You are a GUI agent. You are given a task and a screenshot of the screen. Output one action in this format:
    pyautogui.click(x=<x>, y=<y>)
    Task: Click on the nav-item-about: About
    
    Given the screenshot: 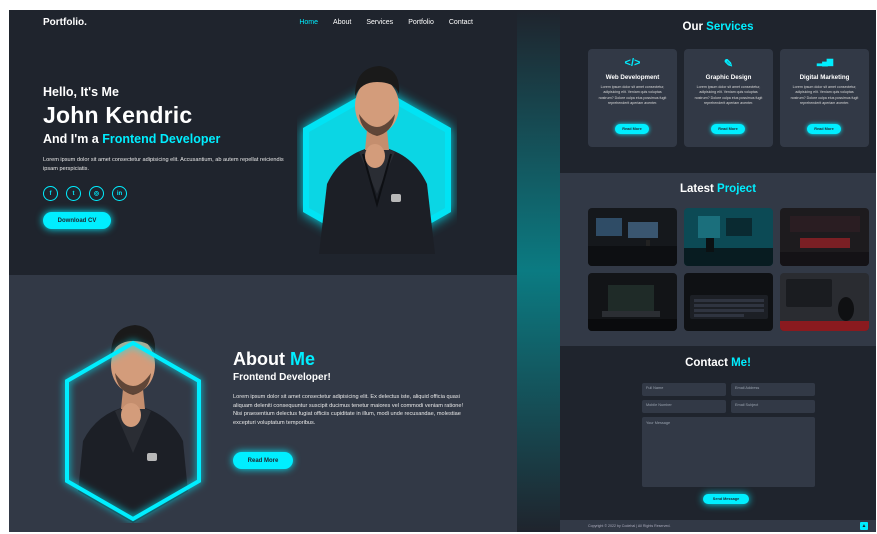 What is the action you would take?
    pyautogui.click(x=342, y=22)
    